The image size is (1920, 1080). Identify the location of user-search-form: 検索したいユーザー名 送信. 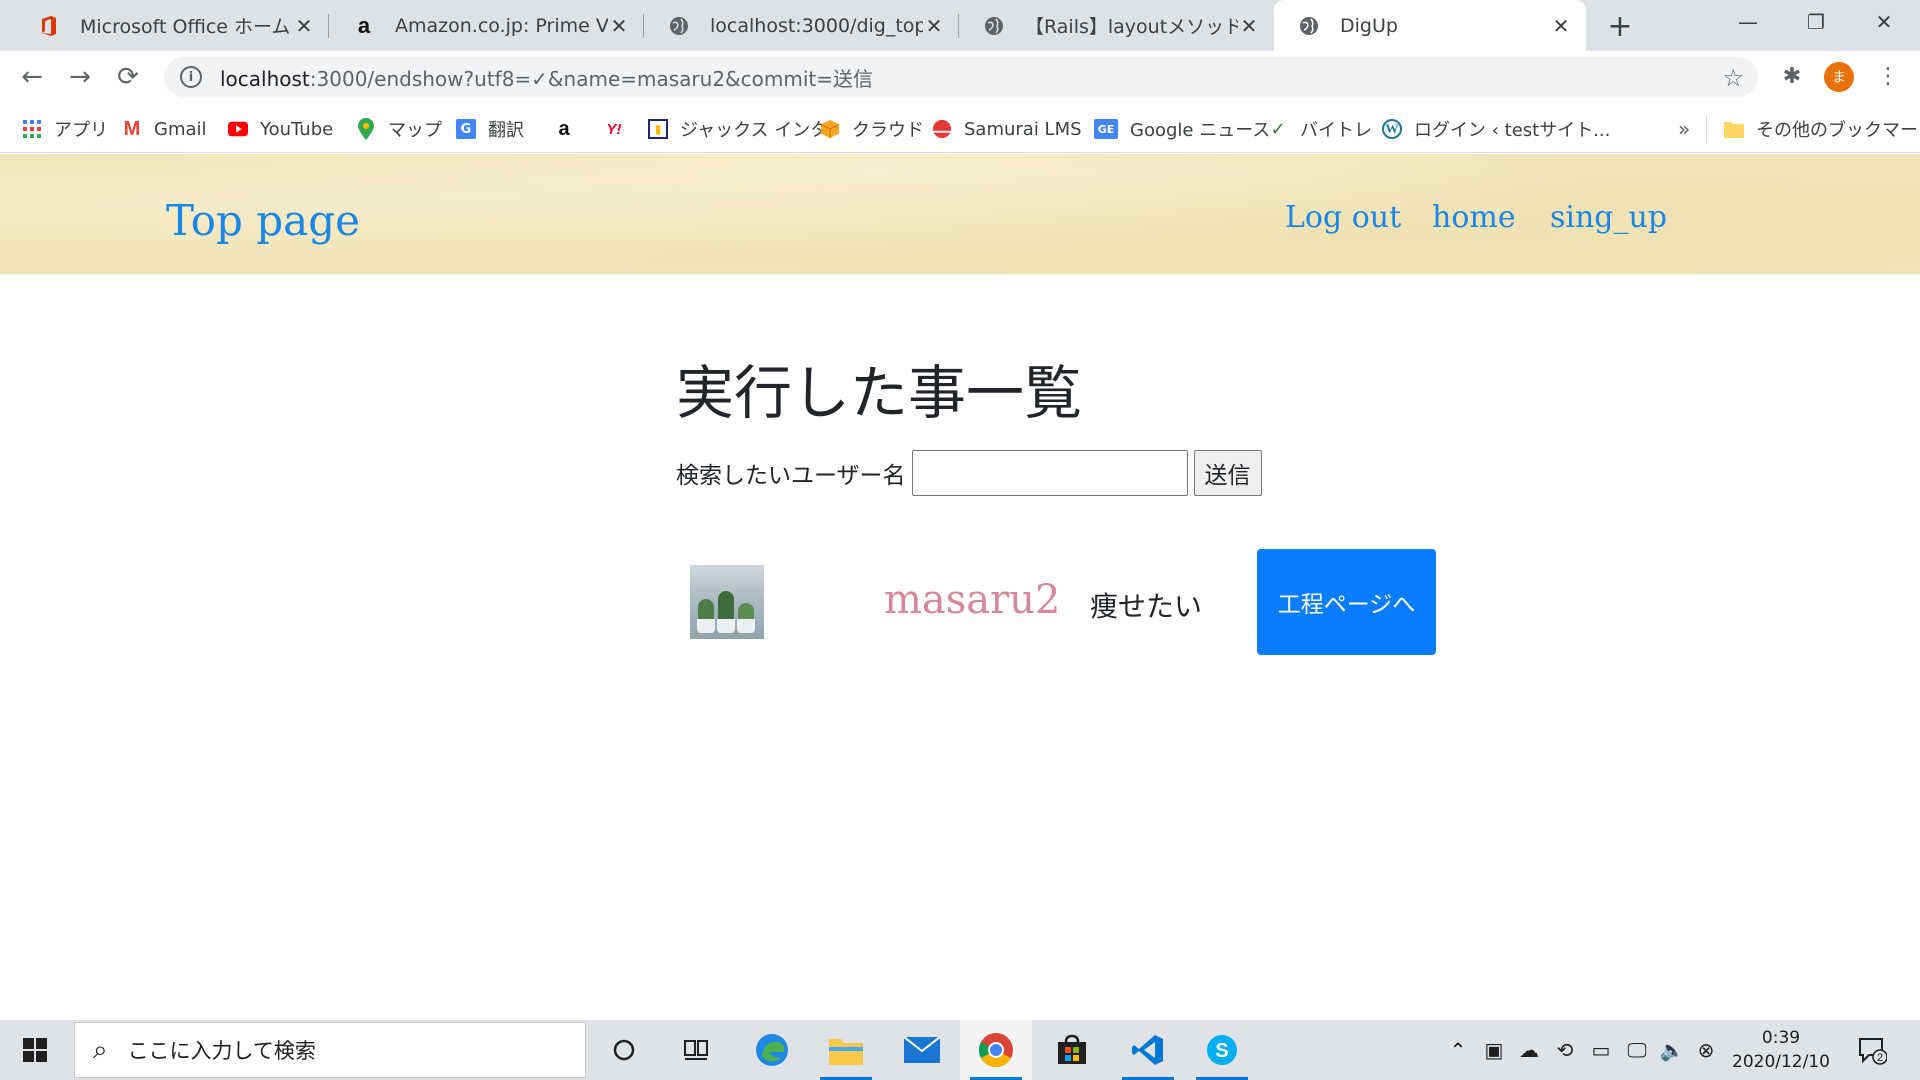
(969, 473).